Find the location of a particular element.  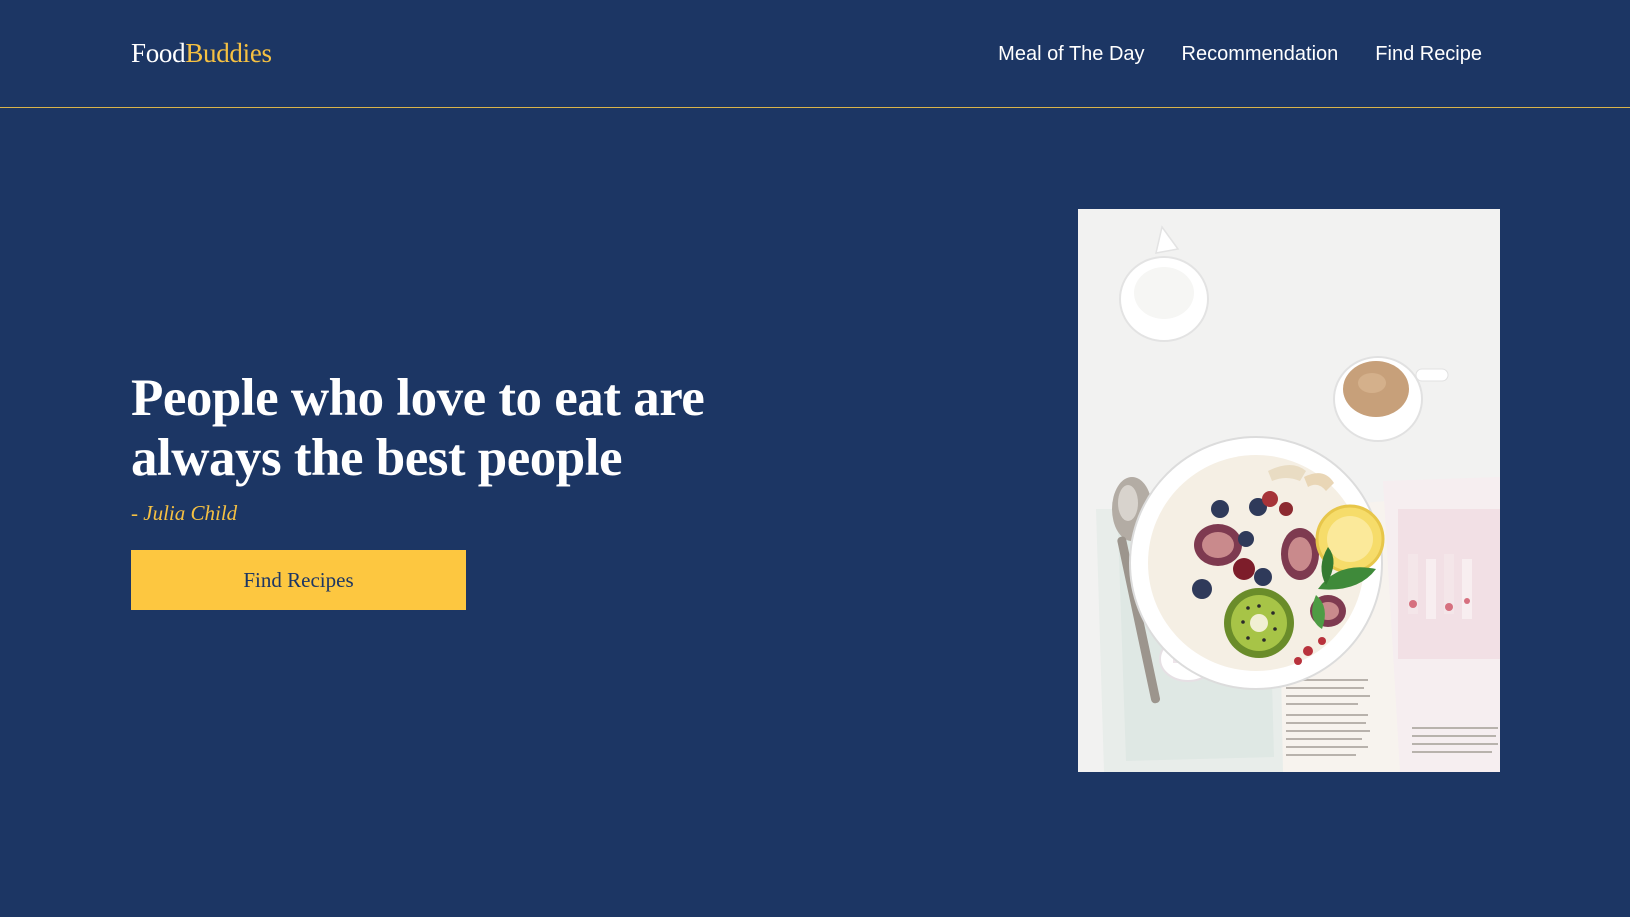

nav-recommendation: Recommendation is located at coordinates (1260, 54).